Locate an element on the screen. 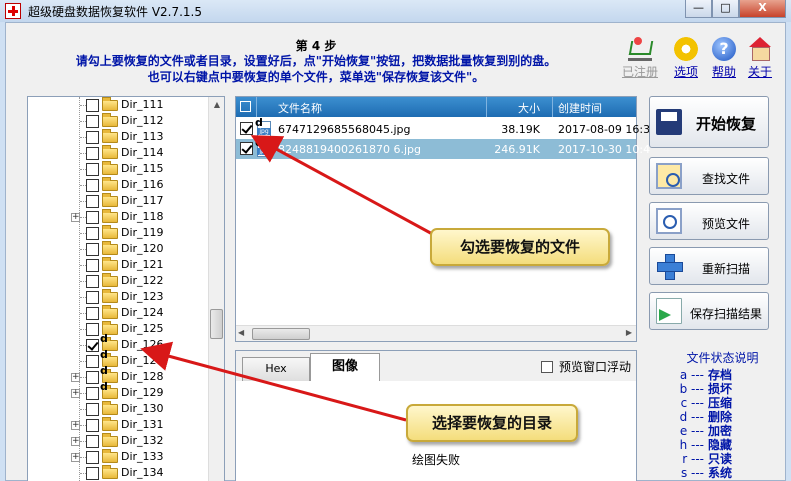 This screenshot has height=481, width=791. close-button: X is located at coordinates (762, 9).